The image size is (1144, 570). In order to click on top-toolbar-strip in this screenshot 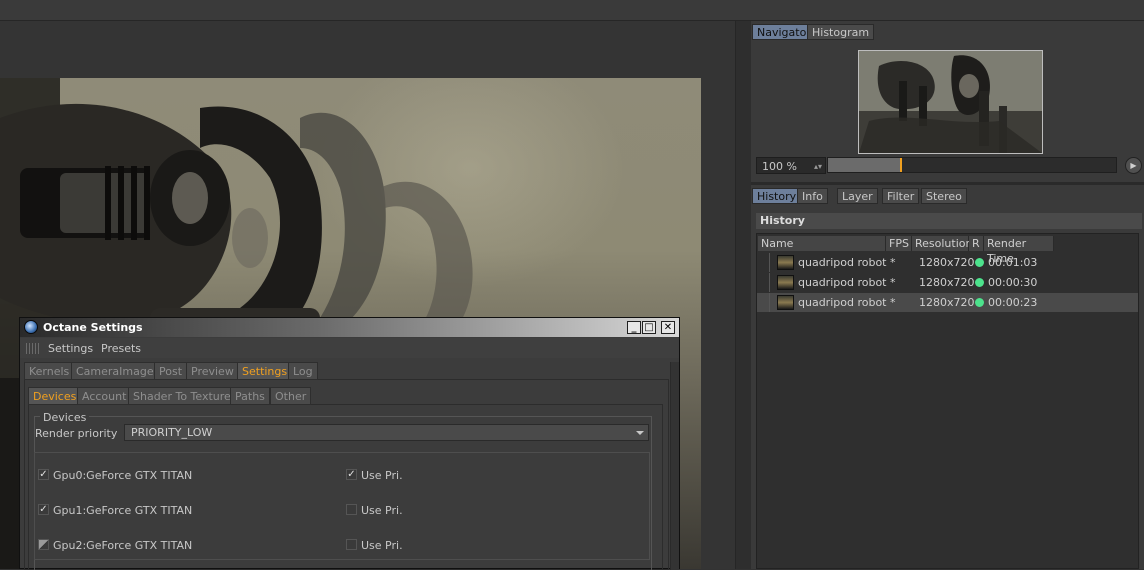, I will do `click(572, 10)`.